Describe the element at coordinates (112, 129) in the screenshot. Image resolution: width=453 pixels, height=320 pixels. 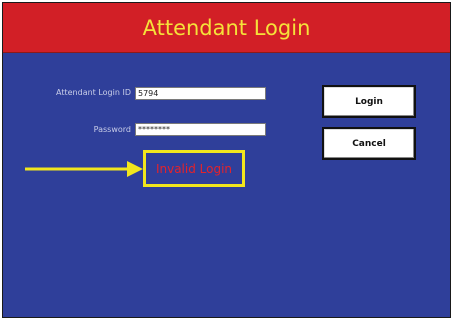
I see `password-label: Password` at that location.